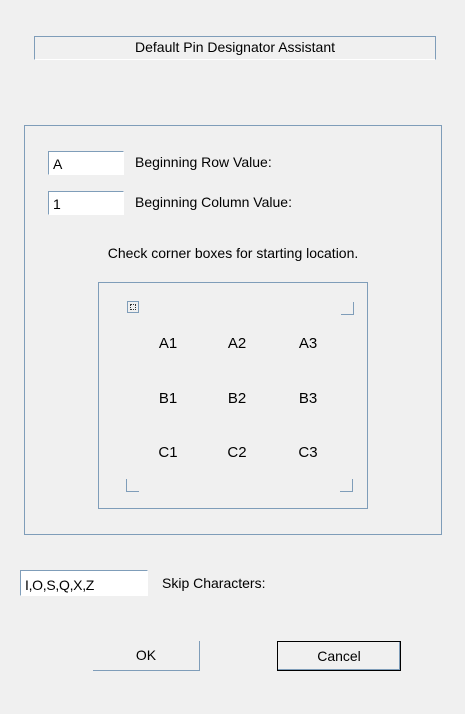 This screenshot has height=714, width=465. Describe the element at coordinates (237, 452) in the screenshot. I see `pin-cell: C2` at that location.